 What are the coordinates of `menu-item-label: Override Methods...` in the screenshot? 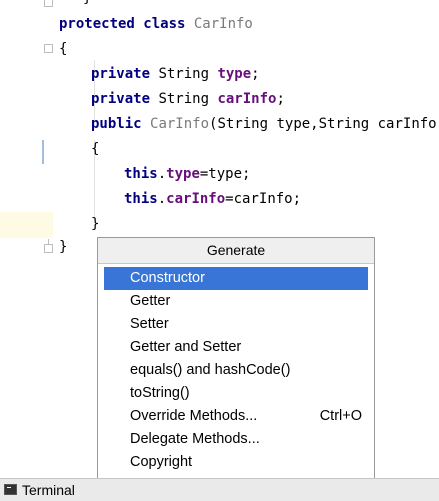 It's located at (194, 416).